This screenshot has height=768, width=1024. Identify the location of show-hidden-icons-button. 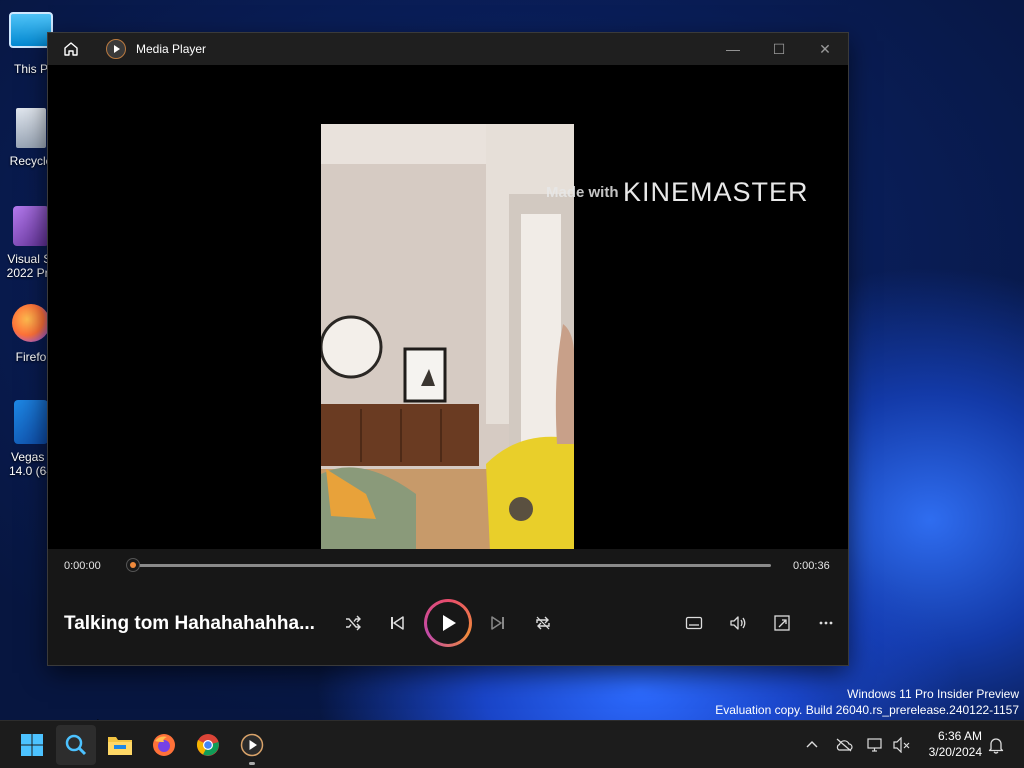
(812, 745).